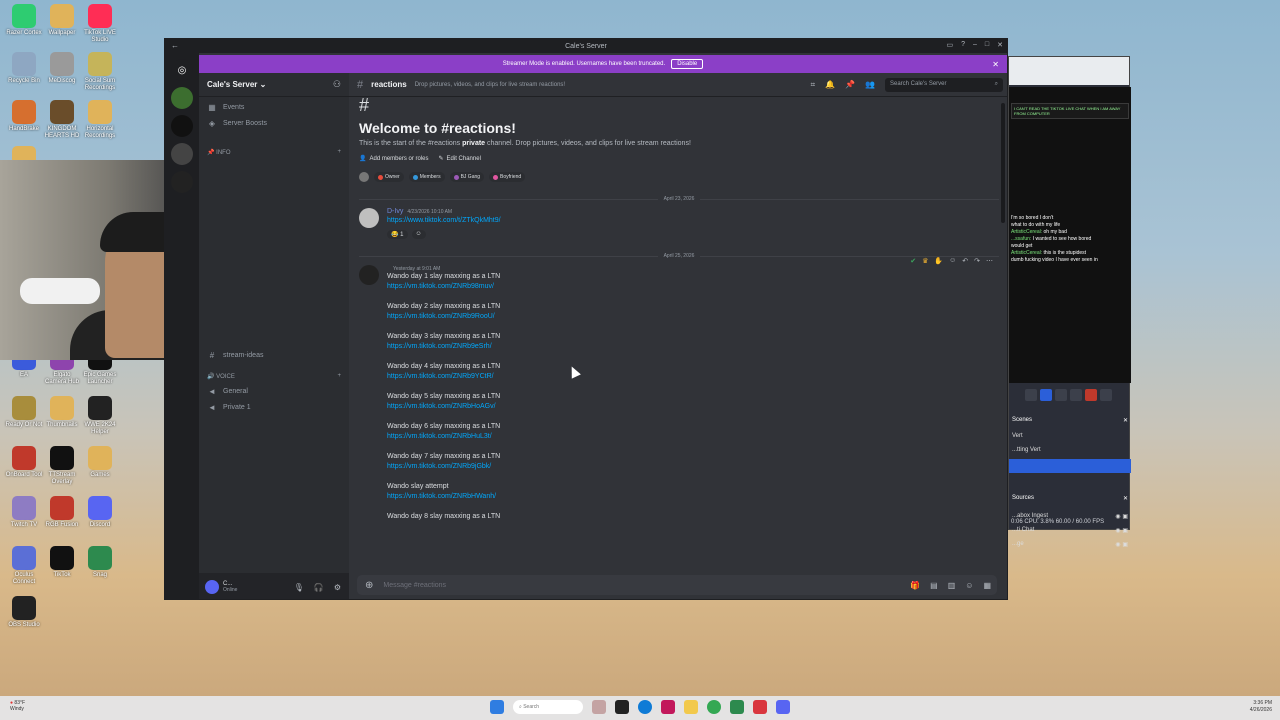 The height and width of the screenshot is (720, 1280). Describe the element at coordinates (1070, 450) in the screenshot. I see `obs-scene-item: ...tting Vert` at that location.